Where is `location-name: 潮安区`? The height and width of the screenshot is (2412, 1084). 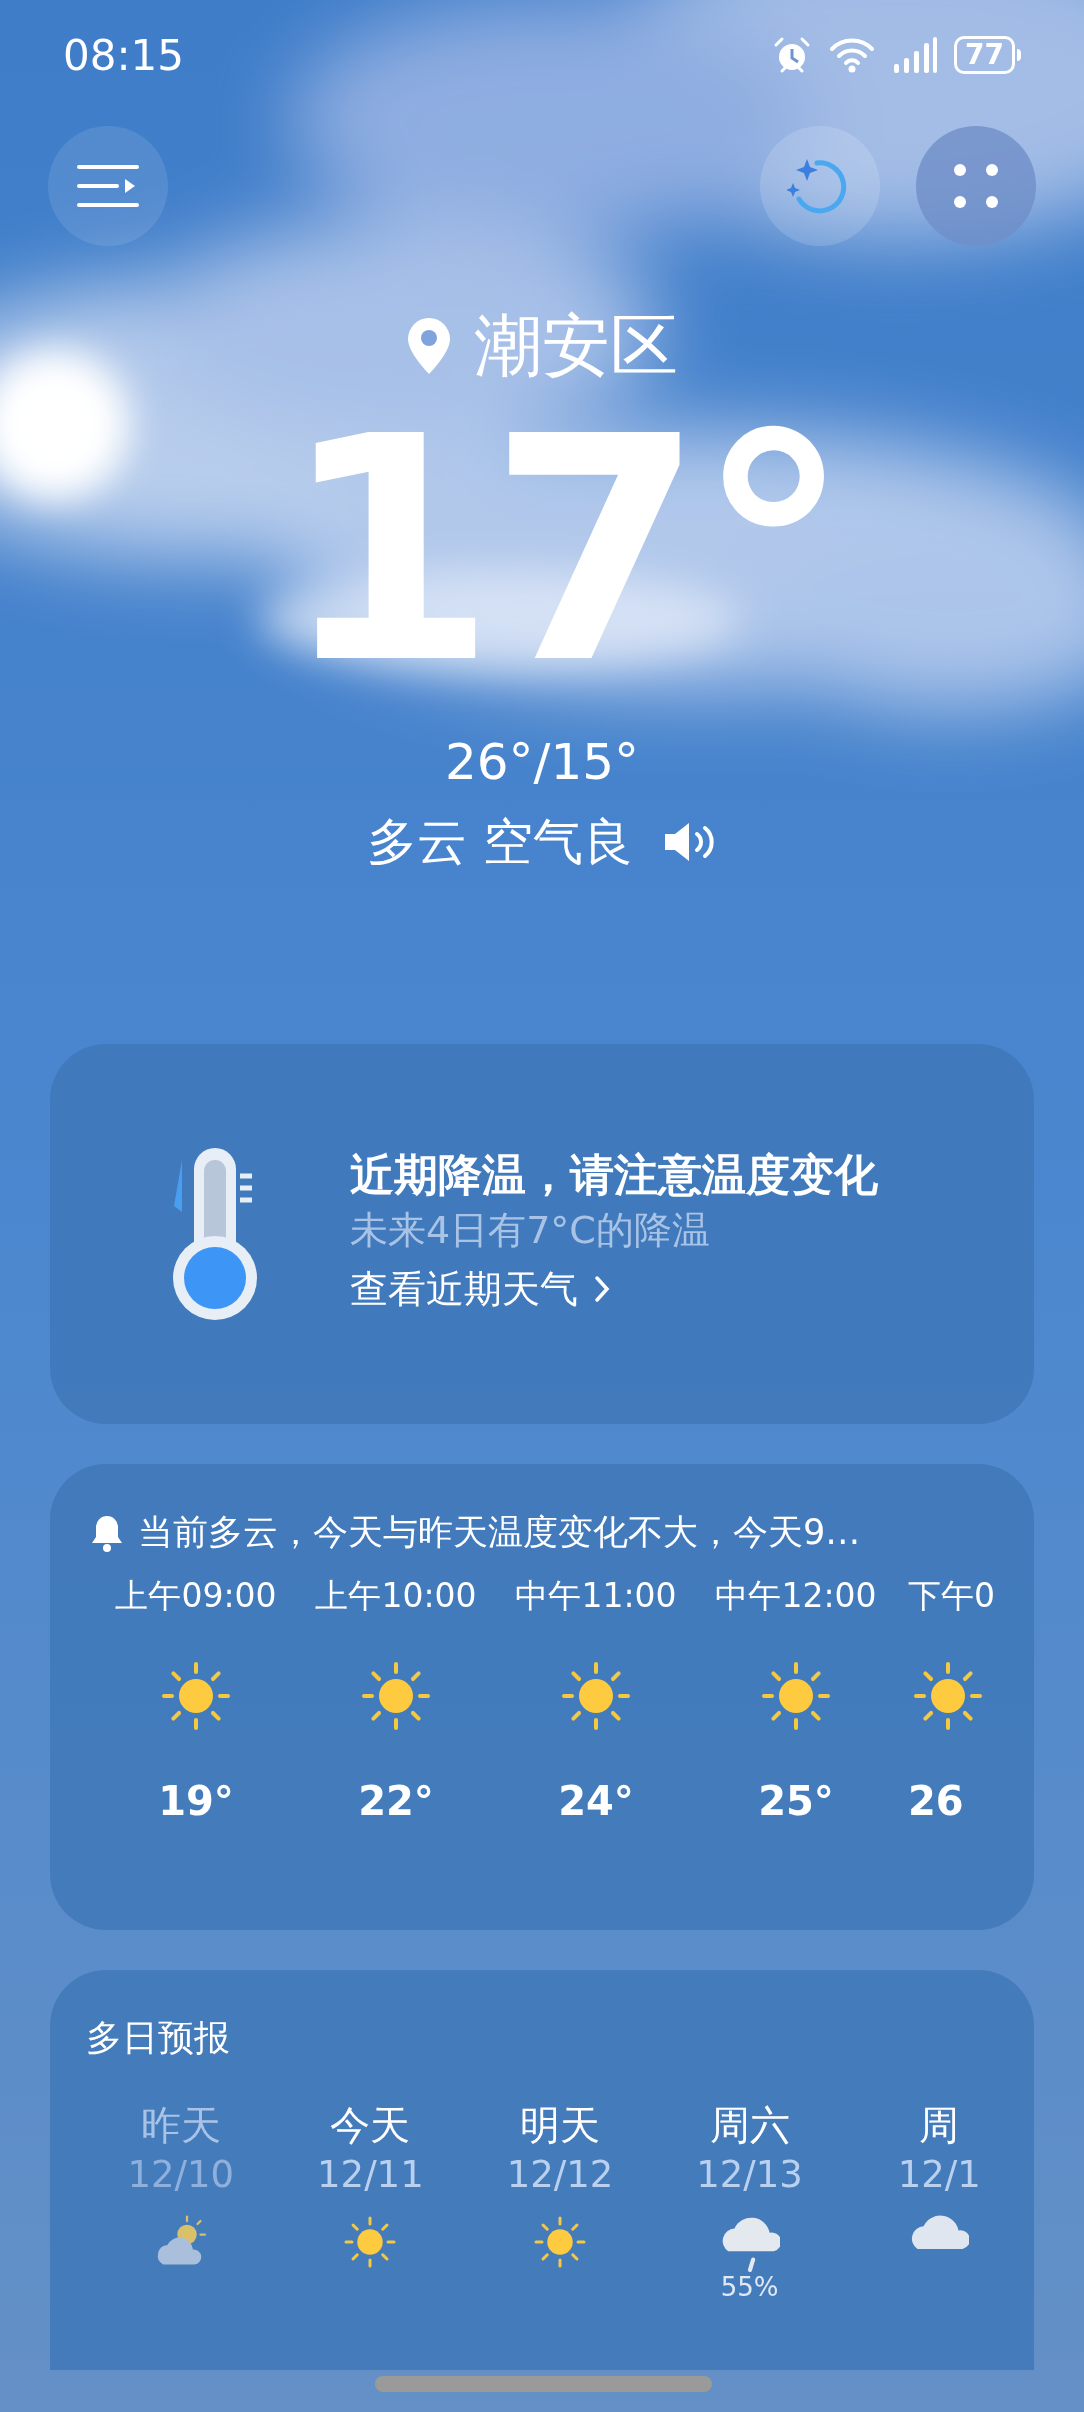 location-name: 潮安区 is located at coordinates (576, 346).